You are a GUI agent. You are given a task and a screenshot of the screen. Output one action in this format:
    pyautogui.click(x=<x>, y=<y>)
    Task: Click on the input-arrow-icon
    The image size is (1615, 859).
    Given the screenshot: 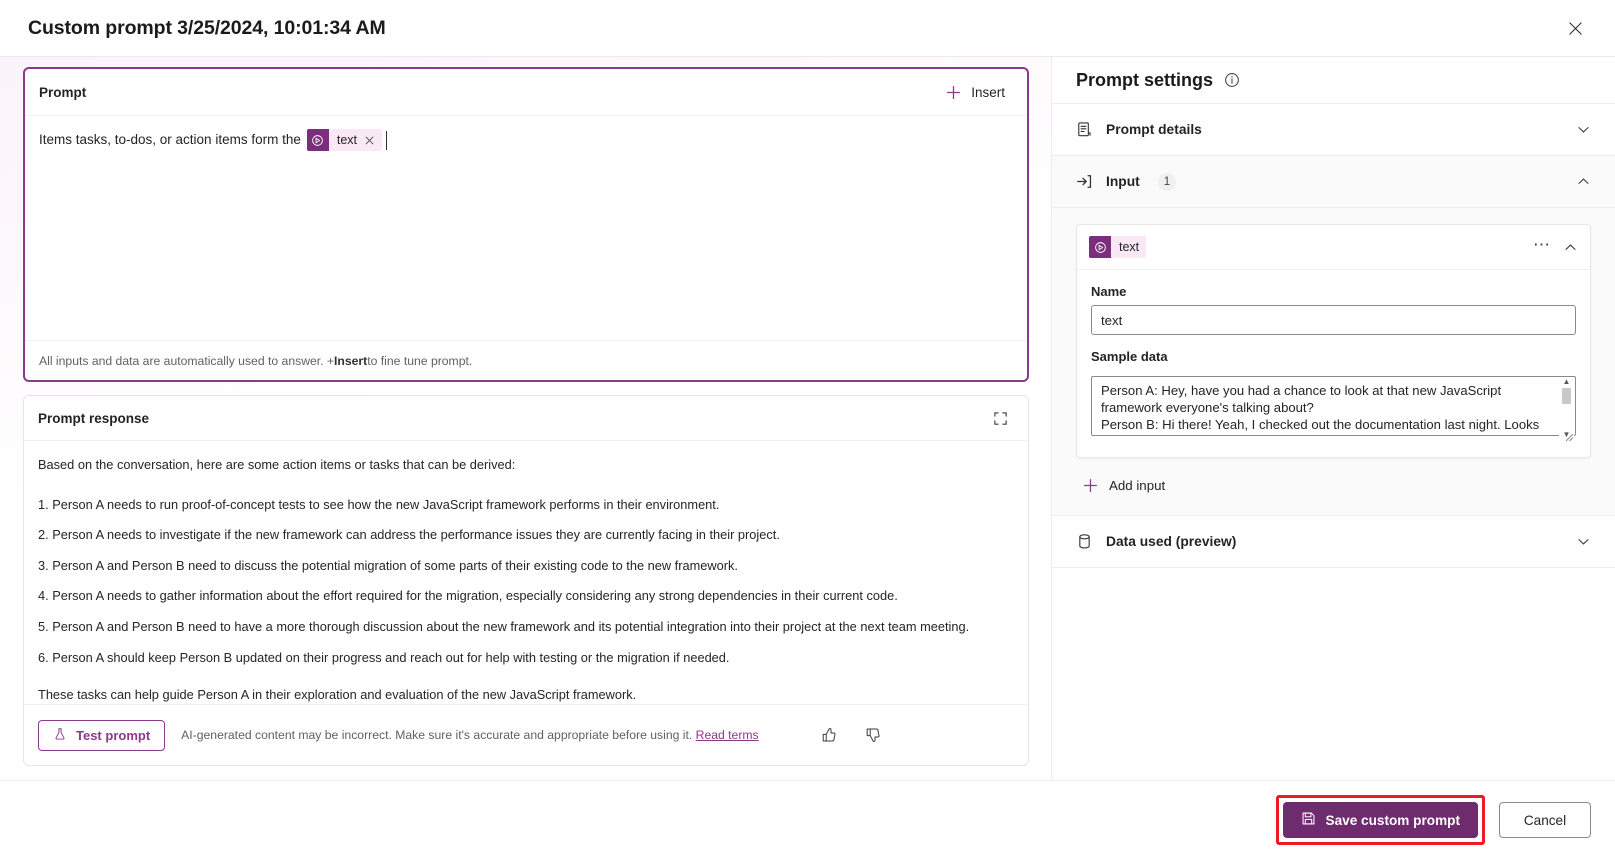 What is the action you would take?
    pyautogui.click(x=1085, y=181)
    